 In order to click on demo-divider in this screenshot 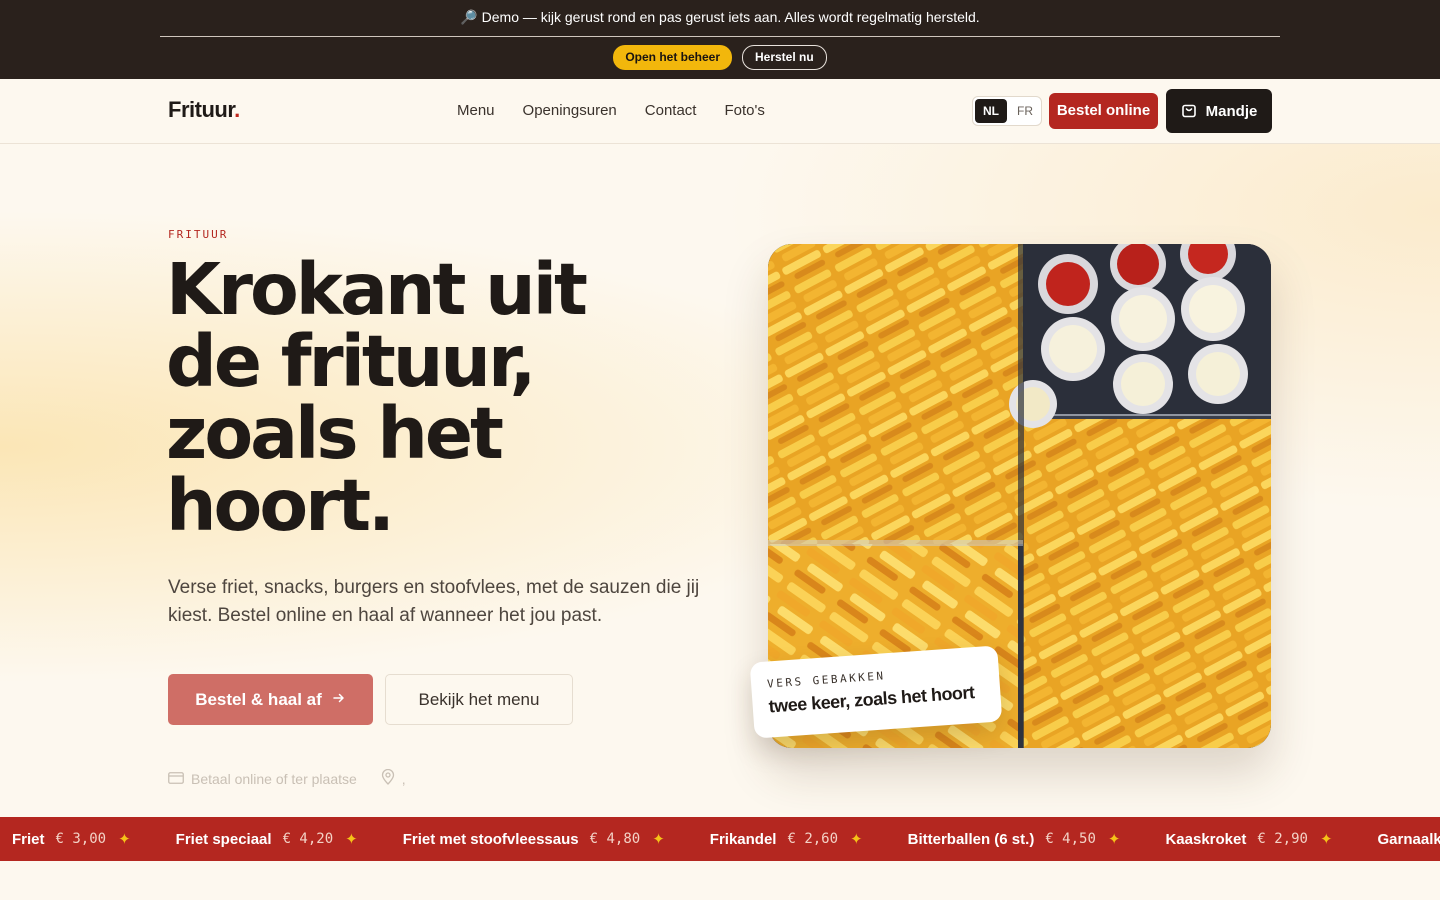, I will do `click(720, 36)`.